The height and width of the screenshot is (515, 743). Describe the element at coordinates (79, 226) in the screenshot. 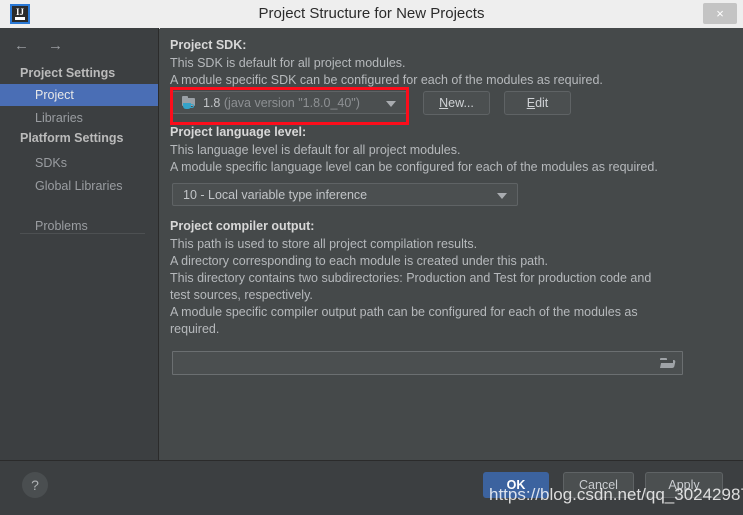

I see `sidebar-item-problems: Problems` at that location.